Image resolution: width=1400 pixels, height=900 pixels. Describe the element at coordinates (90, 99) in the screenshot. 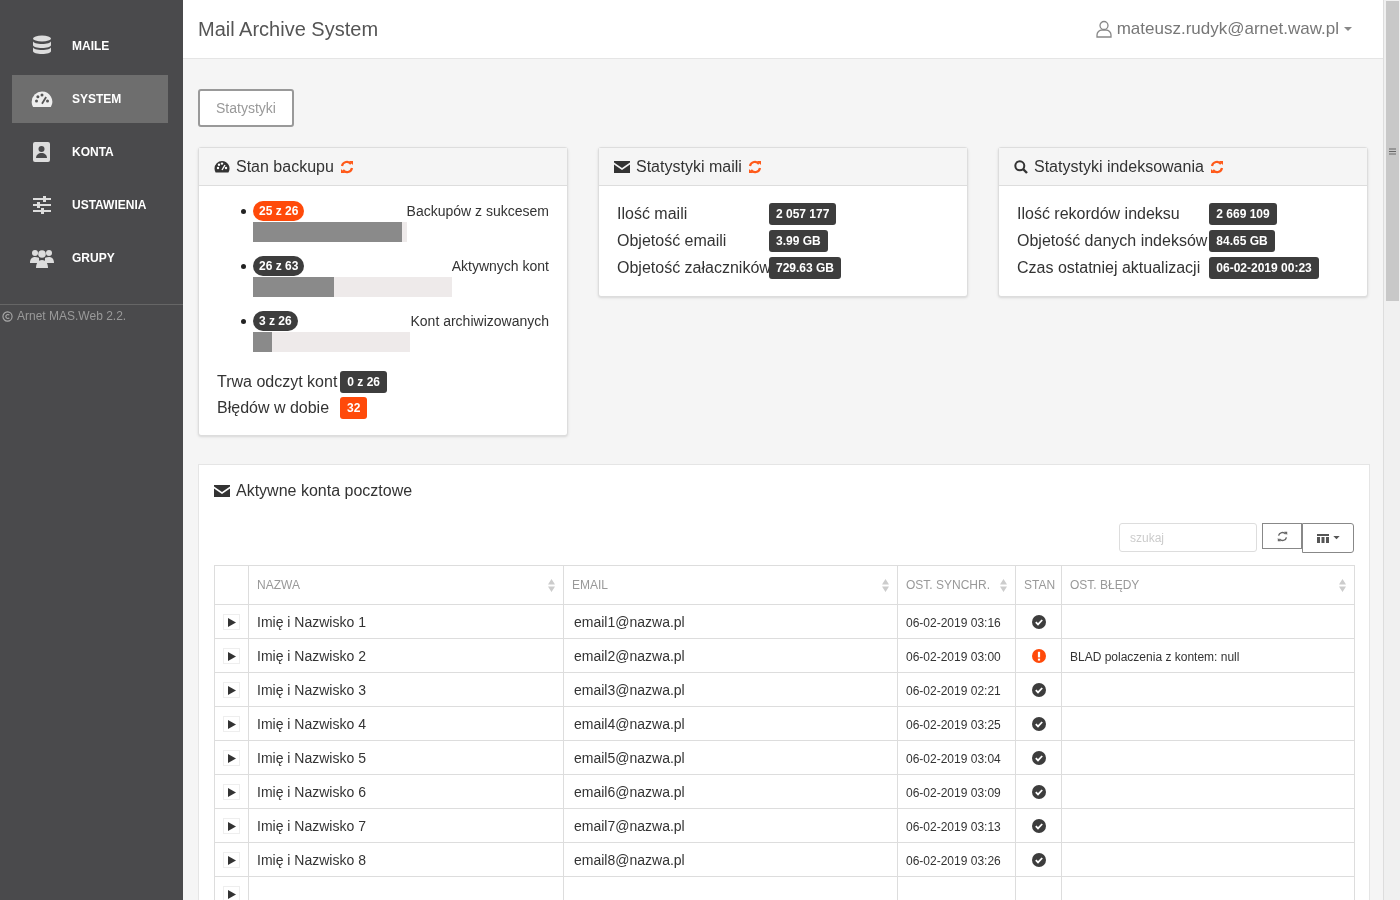

I see `sidebar-item: SYSTEM` at that location.